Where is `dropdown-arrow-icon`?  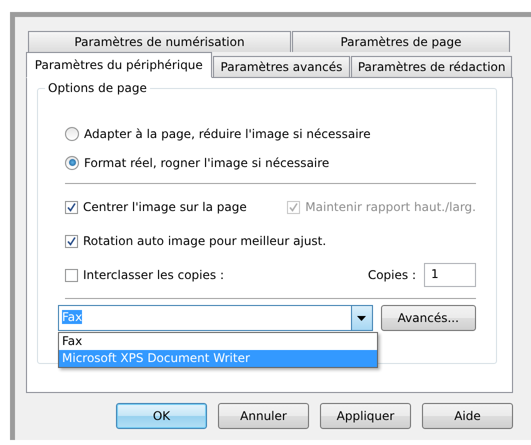
dropdown-arrow-icon is located at coordinates (361, 318).